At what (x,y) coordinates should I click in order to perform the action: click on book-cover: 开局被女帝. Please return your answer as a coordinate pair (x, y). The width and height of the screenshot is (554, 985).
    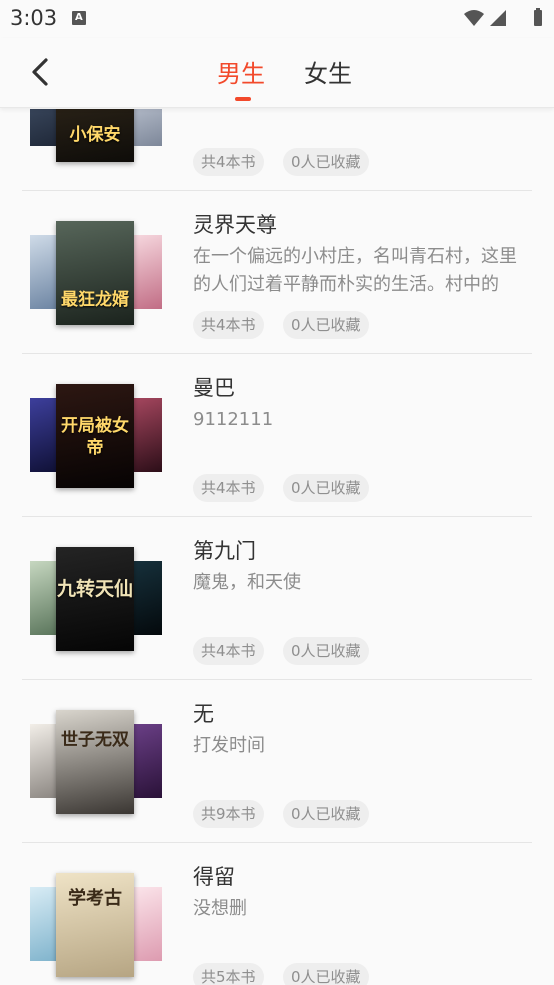
    Looking at the image, I should click on (95, 436).